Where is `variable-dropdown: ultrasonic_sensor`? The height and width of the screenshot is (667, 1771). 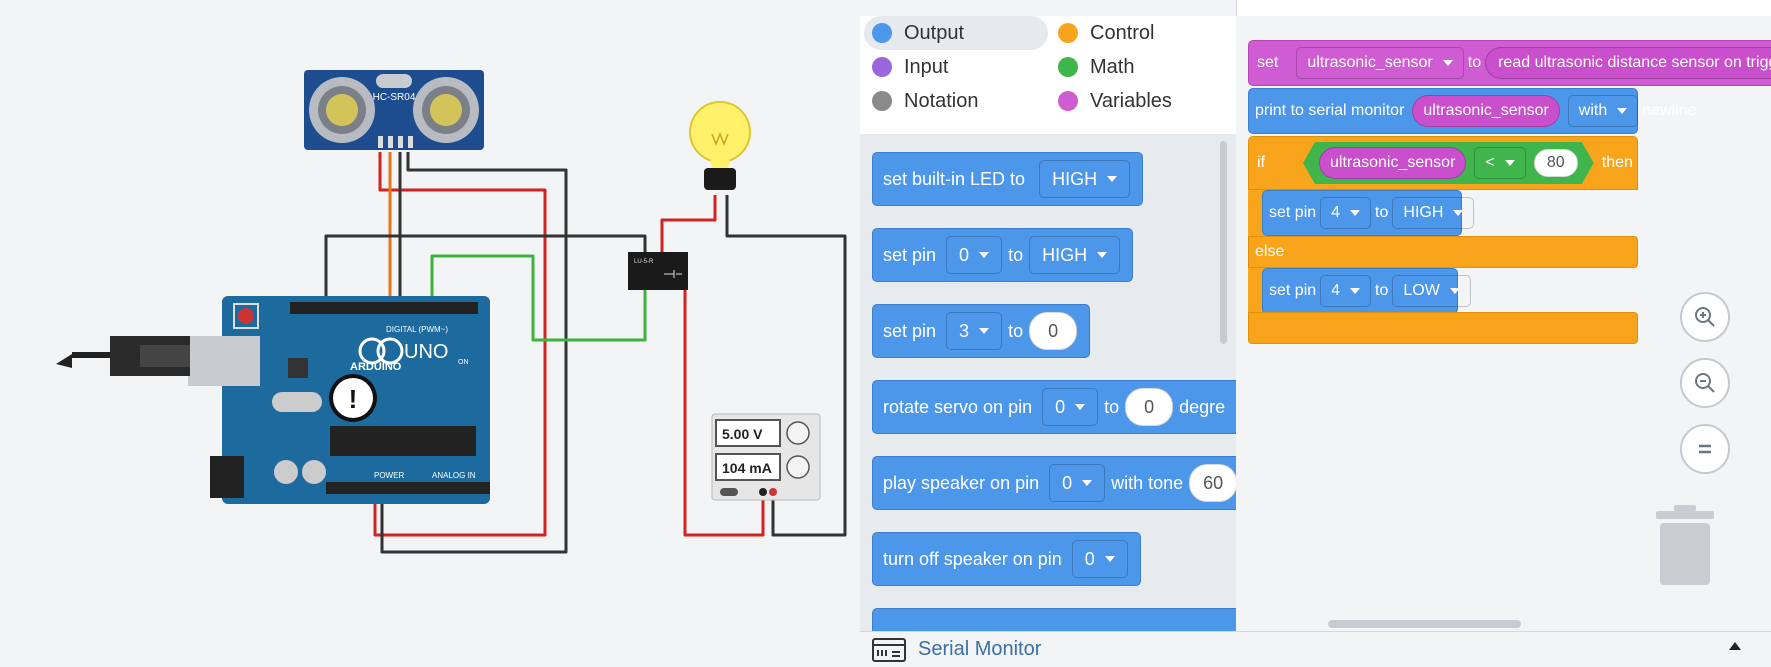 variable-dropdown: ultrasonic_sensor is located at coordinates (1380, 63).